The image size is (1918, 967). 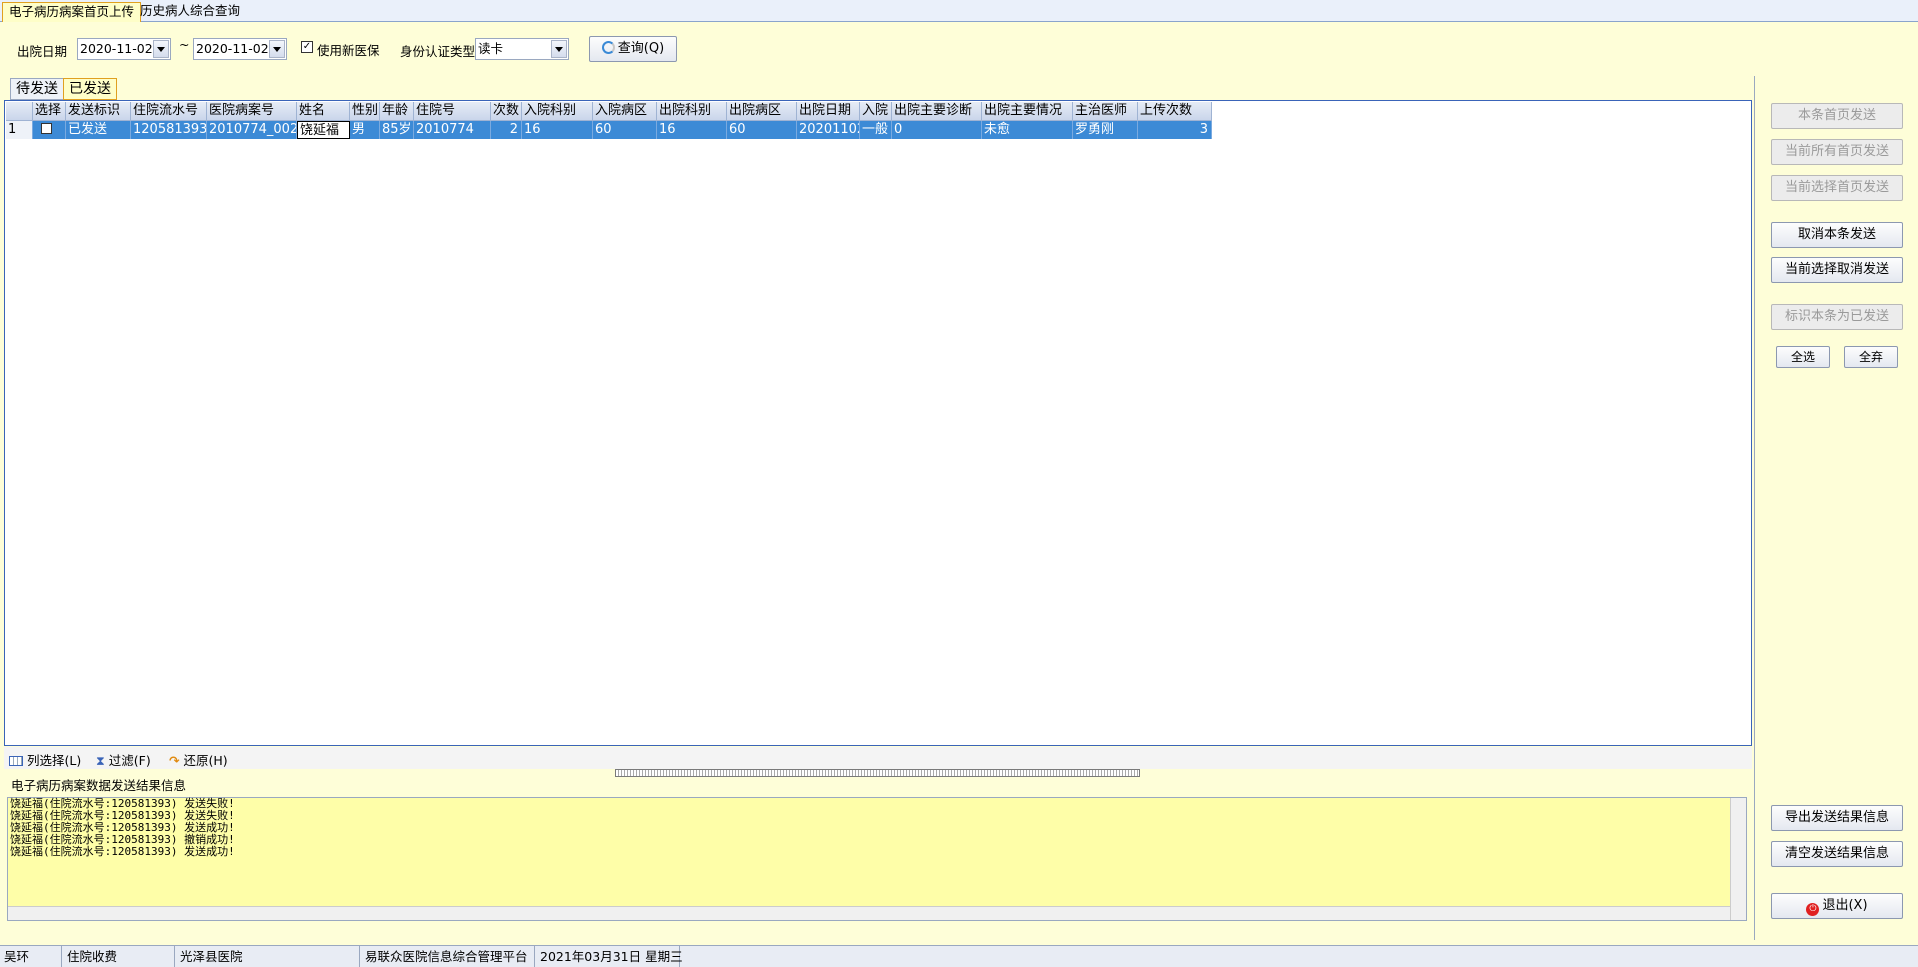 I want to click on refresh-icon, so click(x=608, y=47).